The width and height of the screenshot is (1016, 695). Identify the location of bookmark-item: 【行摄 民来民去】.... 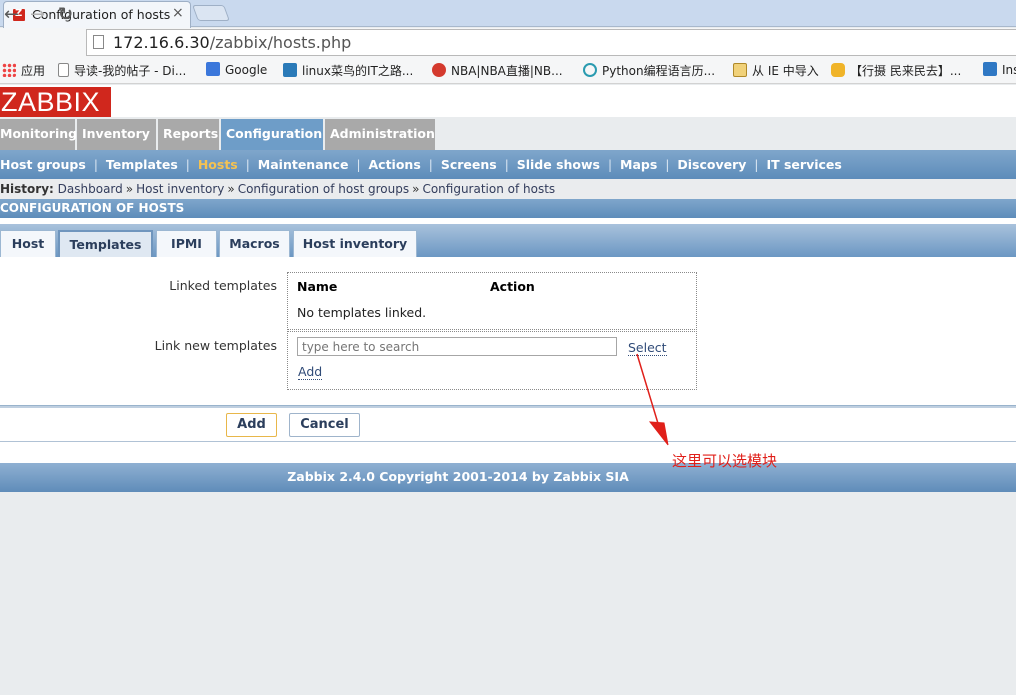
(896, 70).